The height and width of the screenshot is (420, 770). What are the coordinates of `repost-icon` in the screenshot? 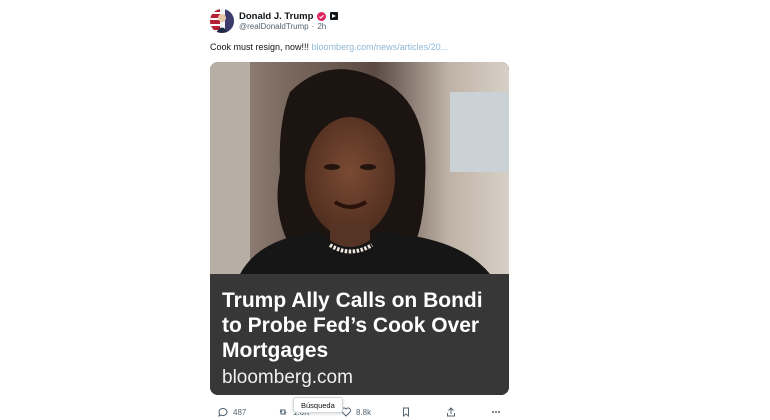 It's located at (283, 412).